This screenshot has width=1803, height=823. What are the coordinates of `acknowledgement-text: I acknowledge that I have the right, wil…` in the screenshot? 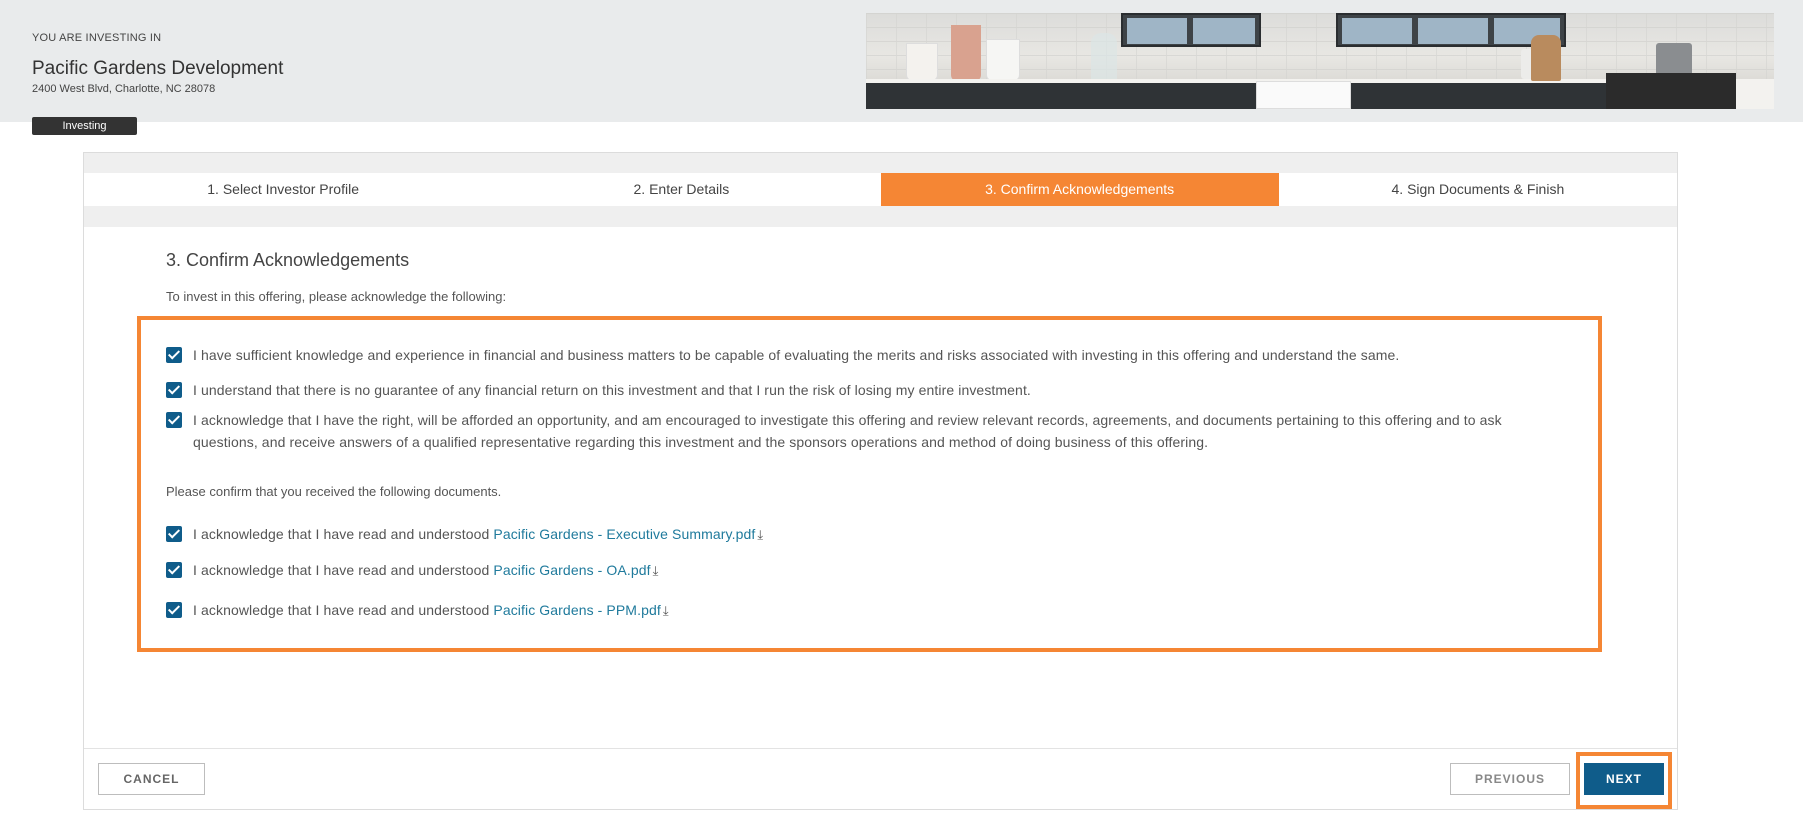 It's located at (847, 431).